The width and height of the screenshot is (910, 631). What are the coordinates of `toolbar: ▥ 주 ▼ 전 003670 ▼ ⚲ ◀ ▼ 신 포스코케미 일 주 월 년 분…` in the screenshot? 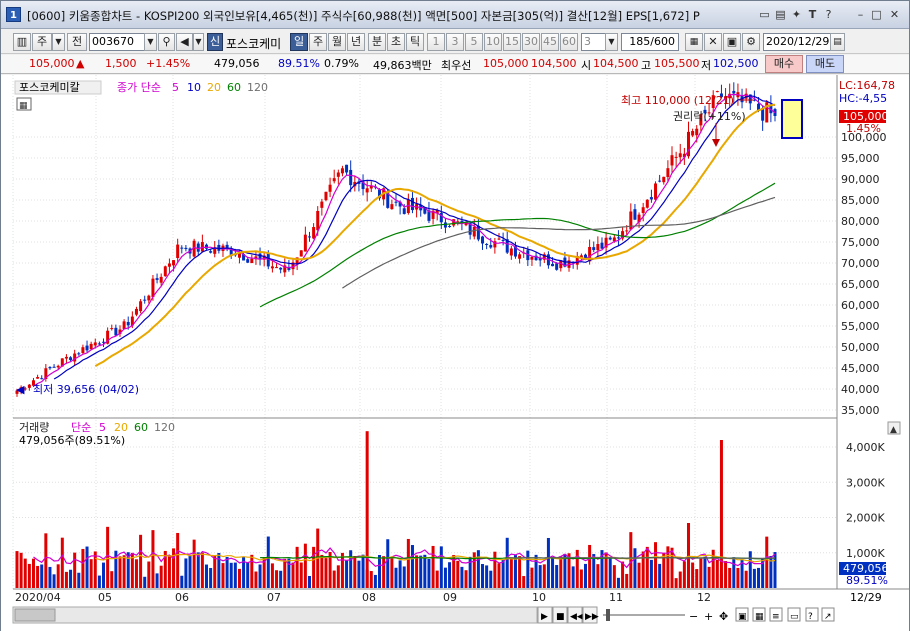 It's located at (455, 42).